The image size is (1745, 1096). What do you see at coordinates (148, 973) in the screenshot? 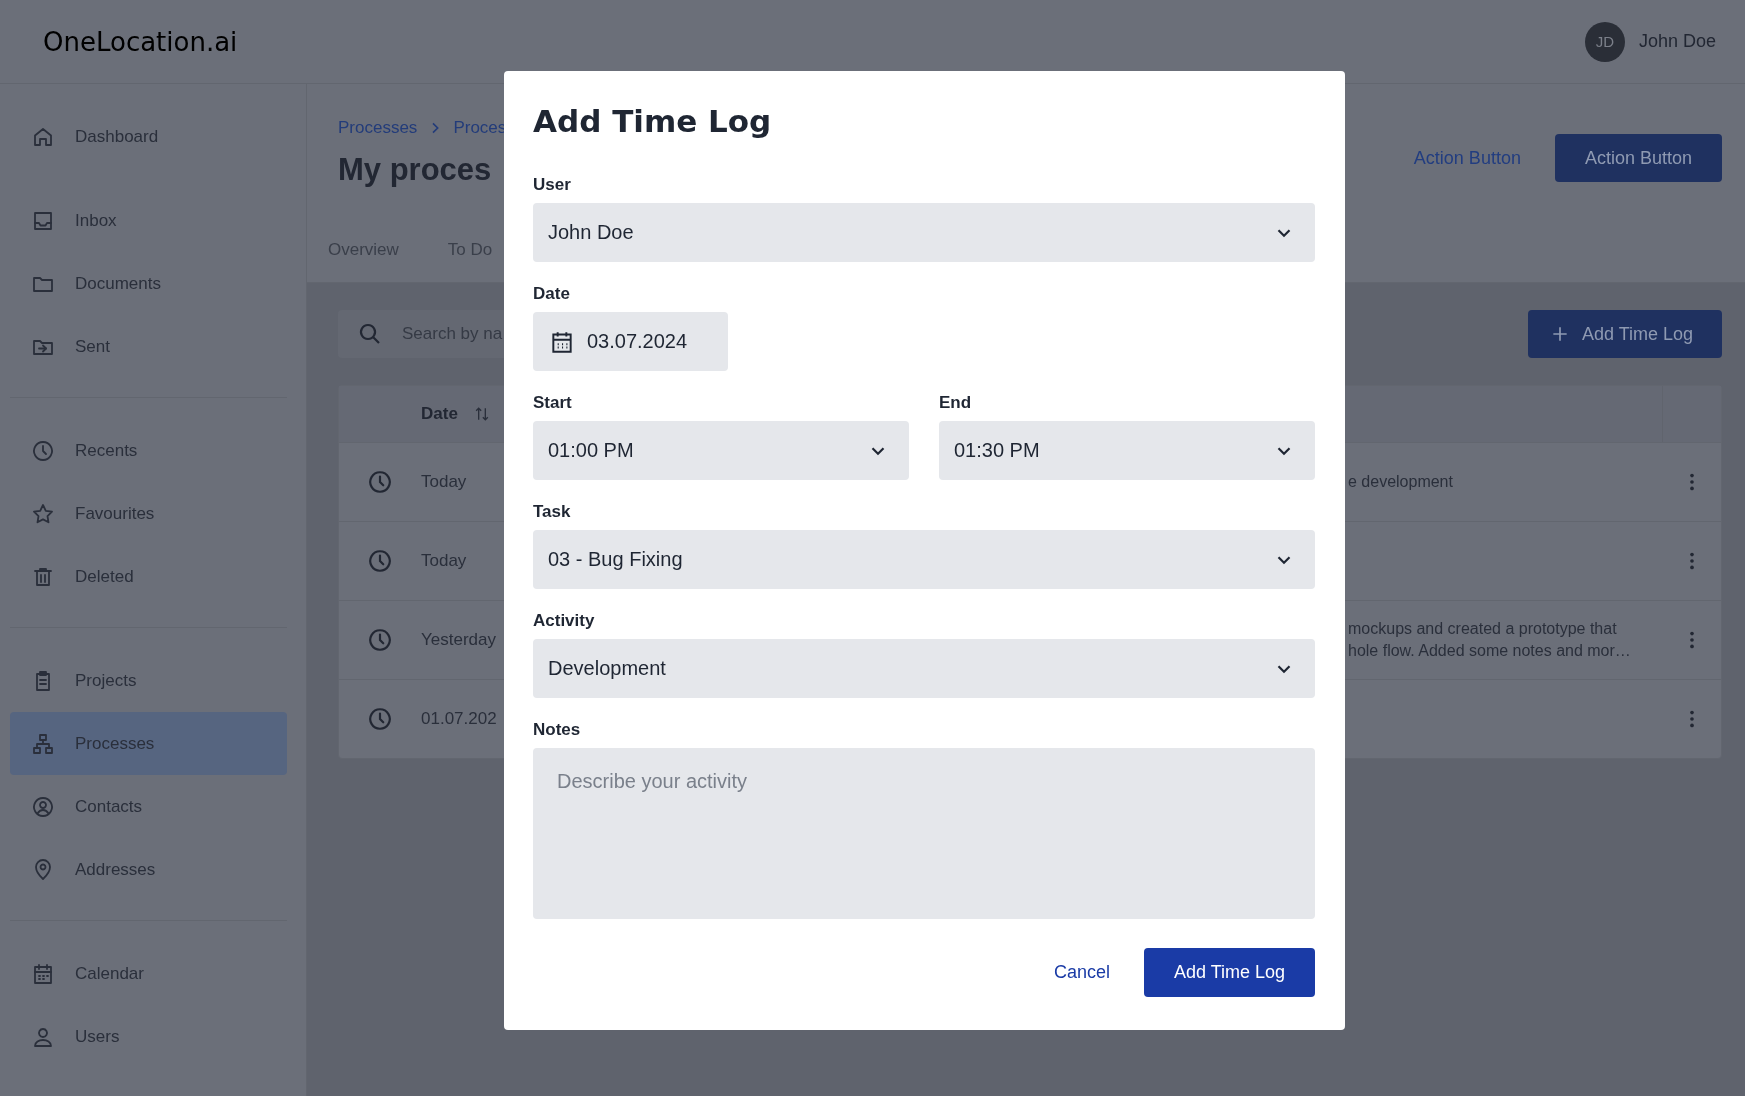
I see `sidebar-item: Calendar` at bounding box center [148, 973].